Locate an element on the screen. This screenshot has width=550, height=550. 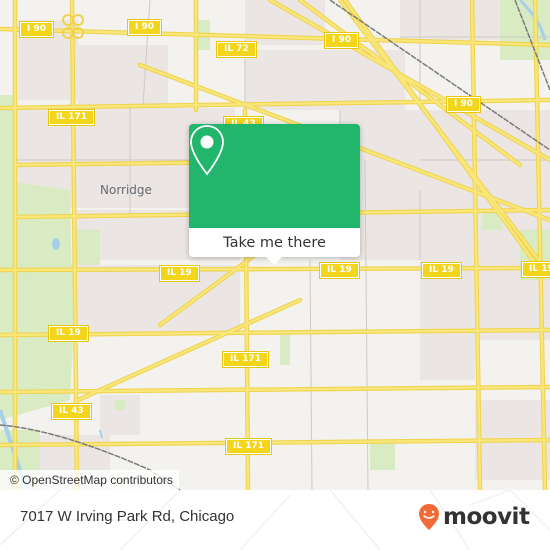
highway-shield: IL 43 is located at coordinates (71, 411).